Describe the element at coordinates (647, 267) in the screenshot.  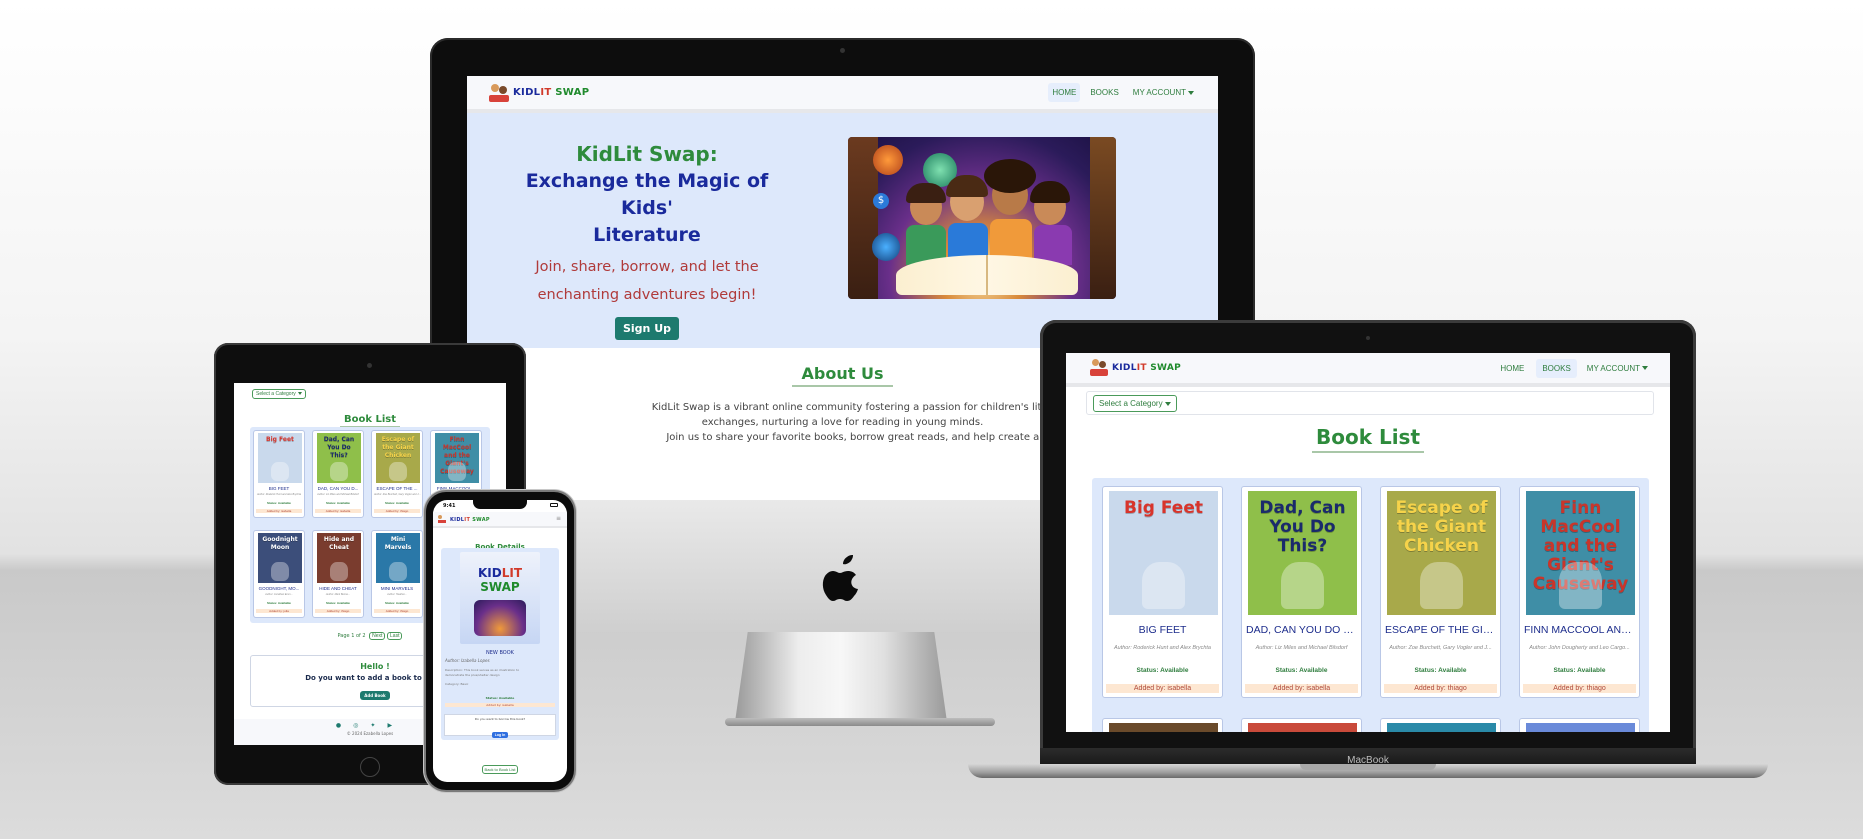
I see `hero-tagline-1: Join, share, borrow, and let the` at that location.